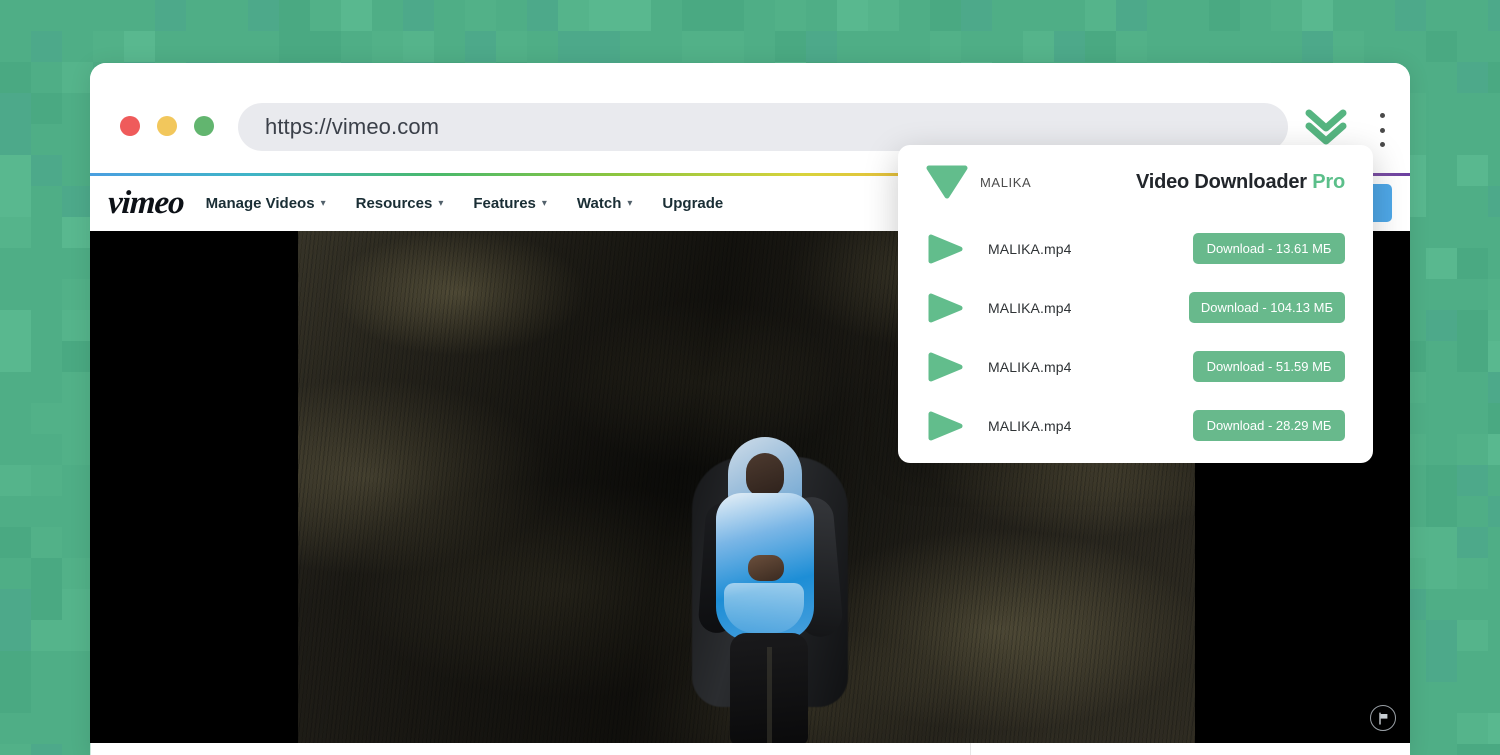 This screenshot has height=755, width=1500. I want to click on download-list-item: MALIKA.mp4 Download - 13.61 МБ, so click(1135, 248).